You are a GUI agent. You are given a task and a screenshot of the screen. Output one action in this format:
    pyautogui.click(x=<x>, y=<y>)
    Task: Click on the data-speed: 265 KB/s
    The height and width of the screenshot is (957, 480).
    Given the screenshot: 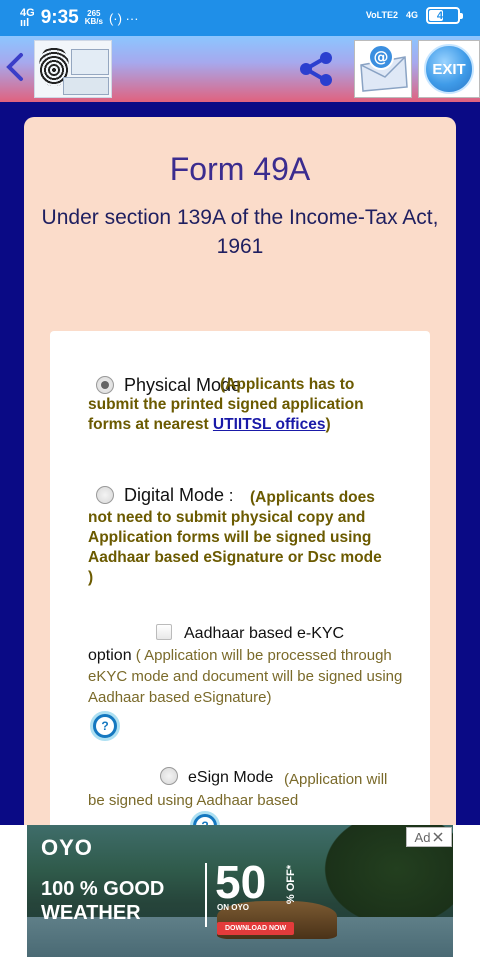 What is the action you would take?
    pyautogui.click(x=93, y=17)
    